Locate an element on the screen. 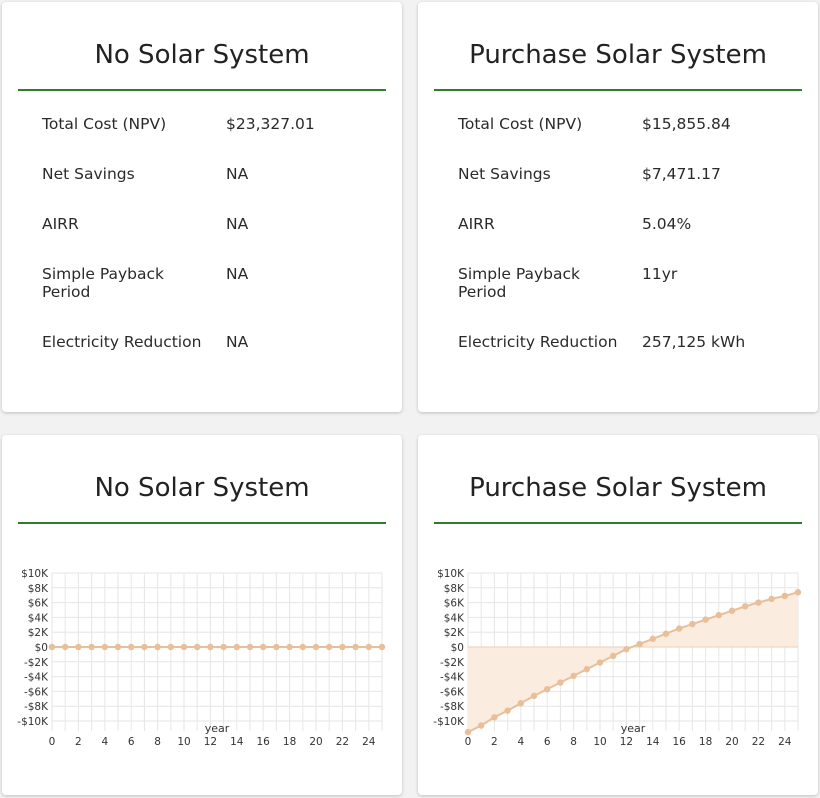 This screenshot has height=798, width=820. x-tick-label: 22 is located at coordinates (758, 742).